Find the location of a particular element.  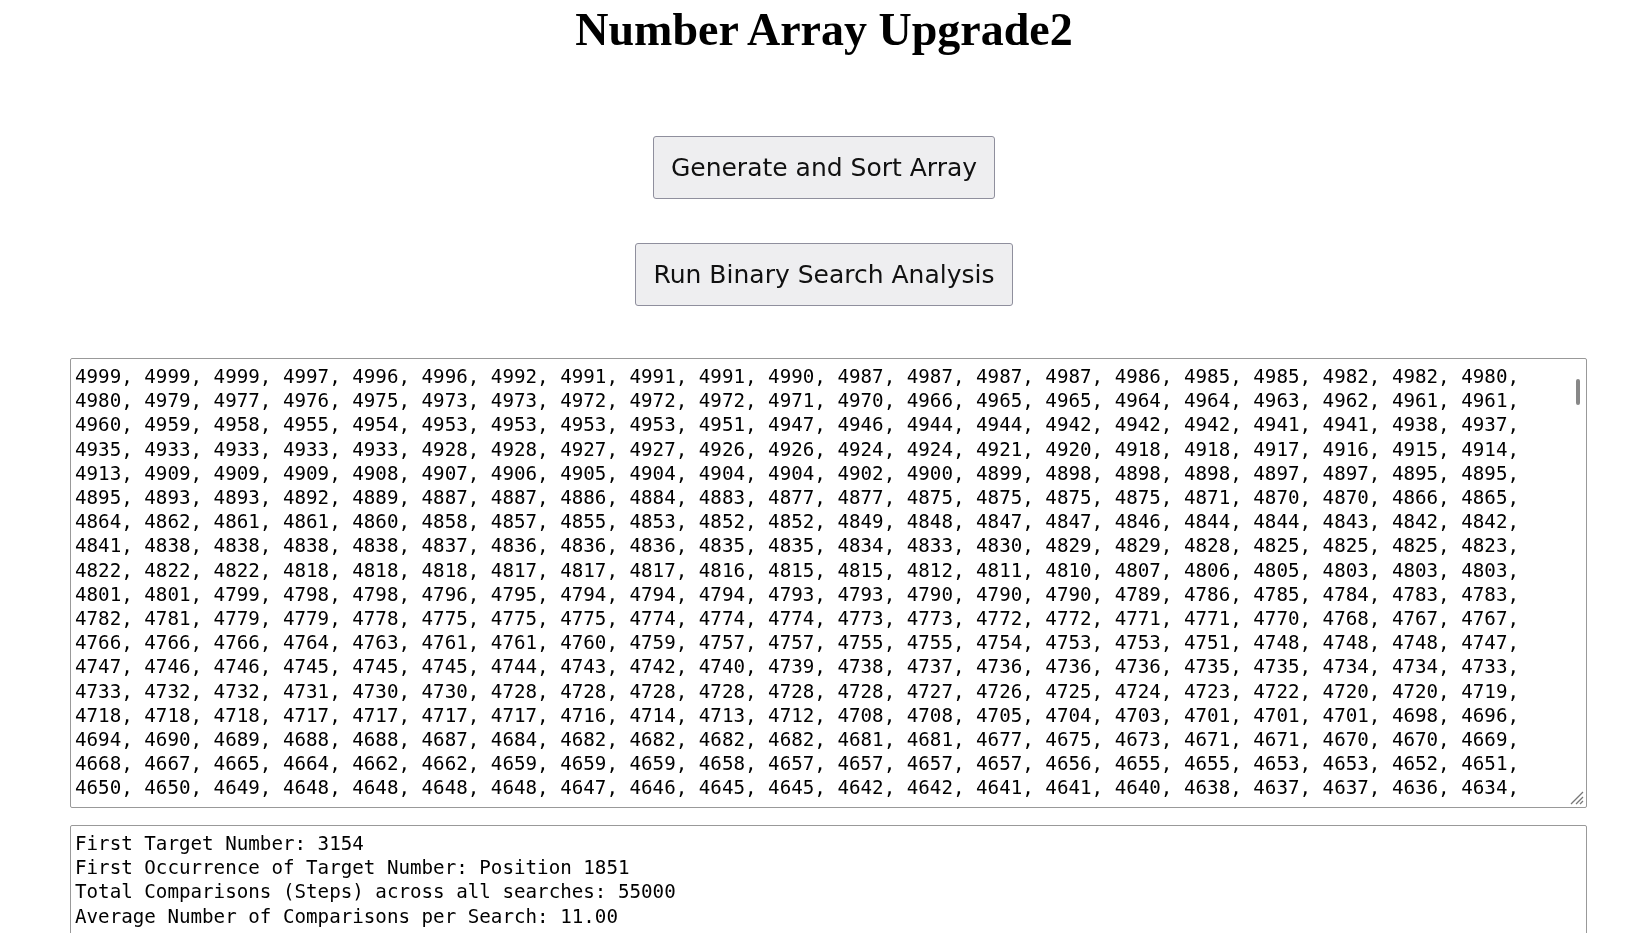

array-line: 4999, 4999, 4999, 4997, 4996, 4996, 4992, 4991, 4991, 4991, 4990, 4987, 4987, 4987, 4987, 4986, 4985, 4985, 4982, 4982, 4980, is located at coordinates (797, 377).